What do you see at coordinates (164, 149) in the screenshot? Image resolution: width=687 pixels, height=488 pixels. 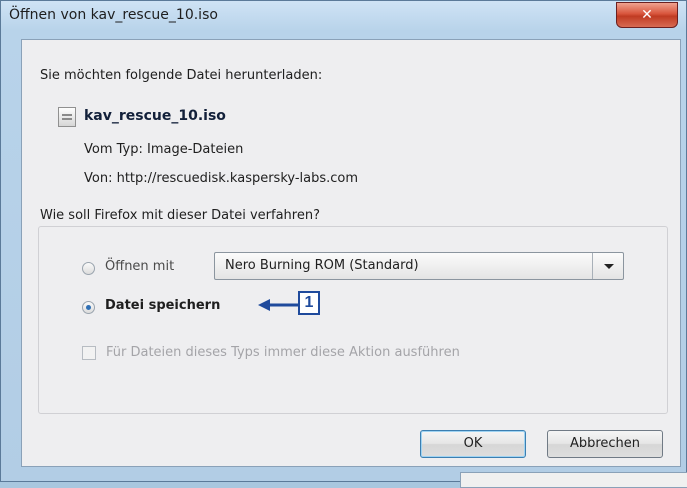 I see `file-type: Vom Typ: Image-Dateien` at bounding box center [164, 149].